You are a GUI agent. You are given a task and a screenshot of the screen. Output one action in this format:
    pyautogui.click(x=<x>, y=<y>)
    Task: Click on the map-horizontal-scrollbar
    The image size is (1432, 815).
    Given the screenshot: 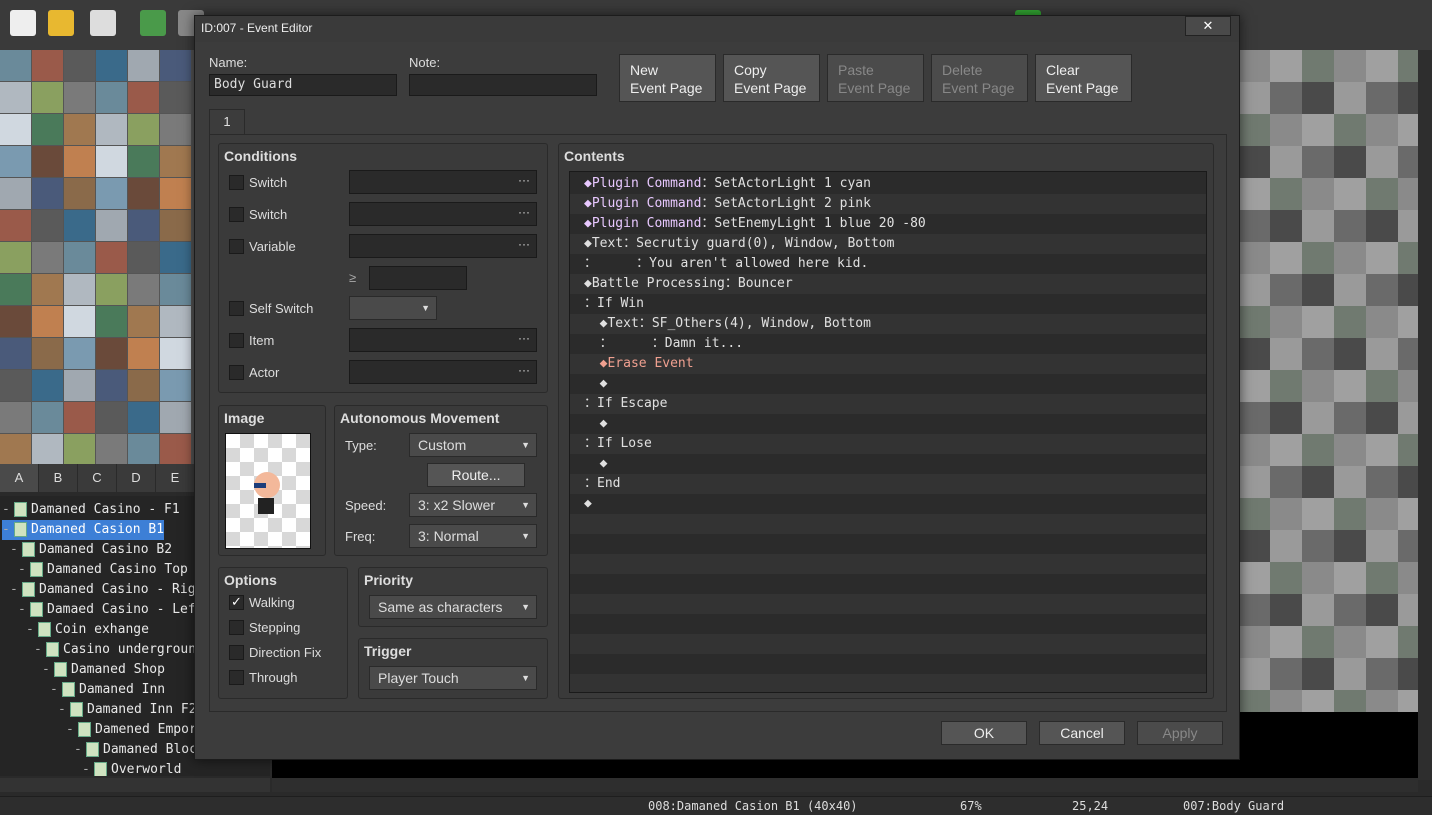 What is the action you would take?
    pyautogui.click(x=845, y=785)
    